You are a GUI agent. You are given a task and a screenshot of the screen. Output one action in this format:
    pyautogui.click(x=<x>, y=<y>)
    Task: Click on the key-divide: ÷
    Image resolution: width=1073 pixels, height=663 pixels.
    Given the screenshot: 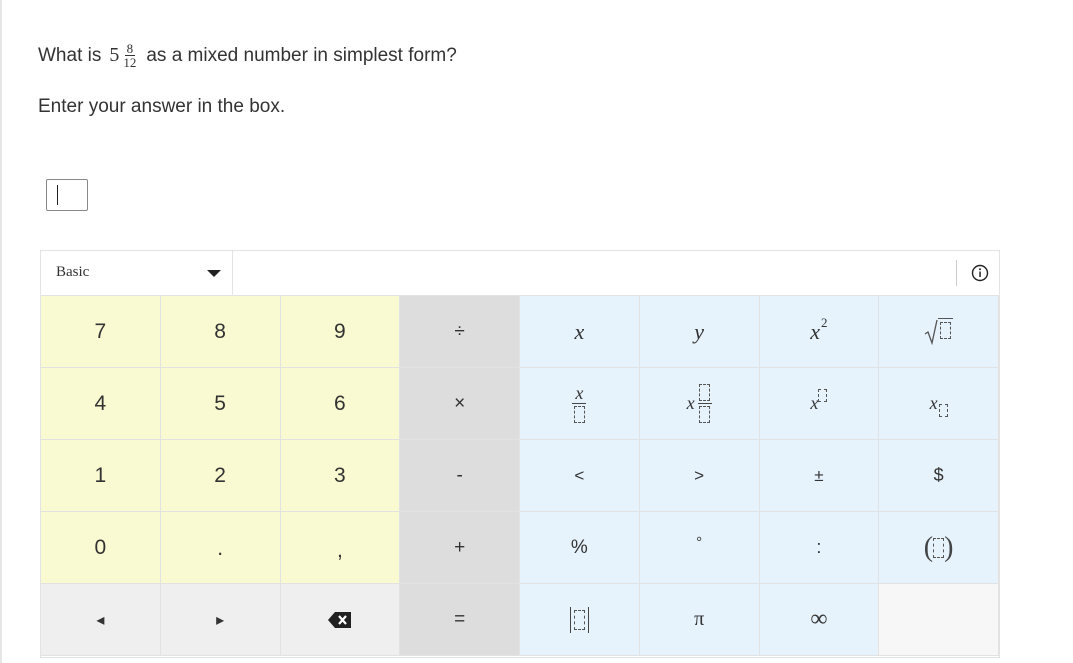 What is the action you would take?
    pyautogui.click(x=460, y=332)
    